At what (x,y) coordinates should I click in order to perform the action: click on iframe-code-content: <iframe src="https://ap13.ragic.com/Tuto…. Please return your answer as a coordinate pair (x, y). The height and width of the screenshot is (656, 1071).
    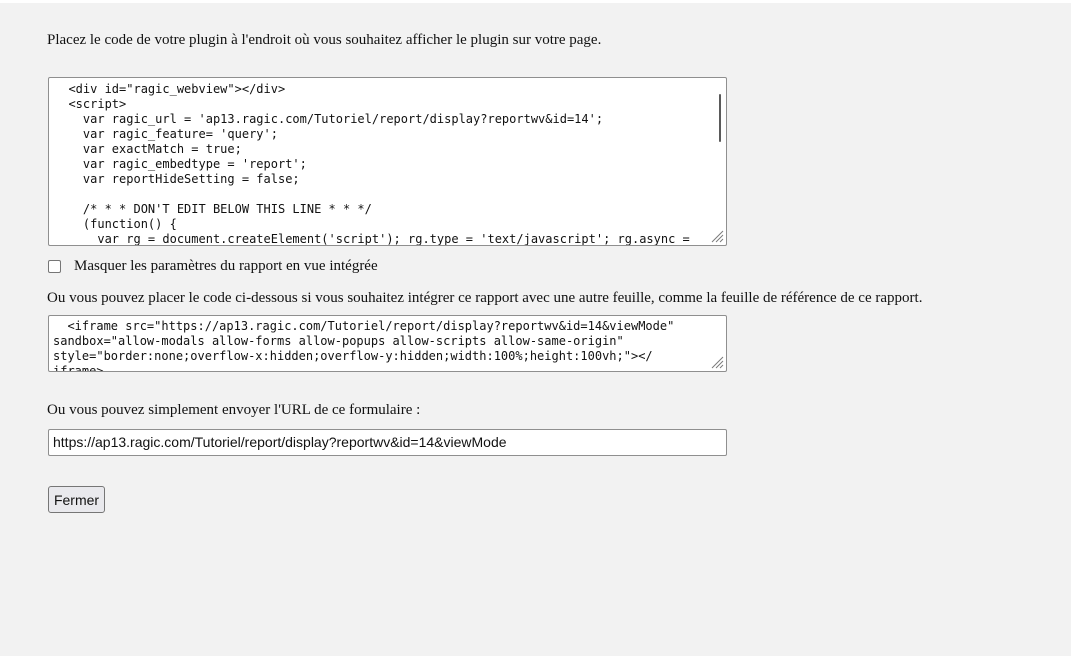
    Looking at the image, I should click on (364, 345).